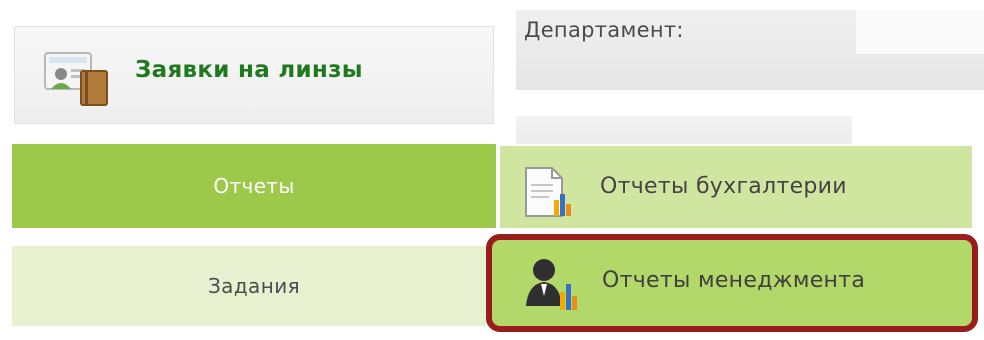 This screenshot has width=984, height=340. I want to click on lens-orders-label: Заявки на линзы, so click(249, 70).